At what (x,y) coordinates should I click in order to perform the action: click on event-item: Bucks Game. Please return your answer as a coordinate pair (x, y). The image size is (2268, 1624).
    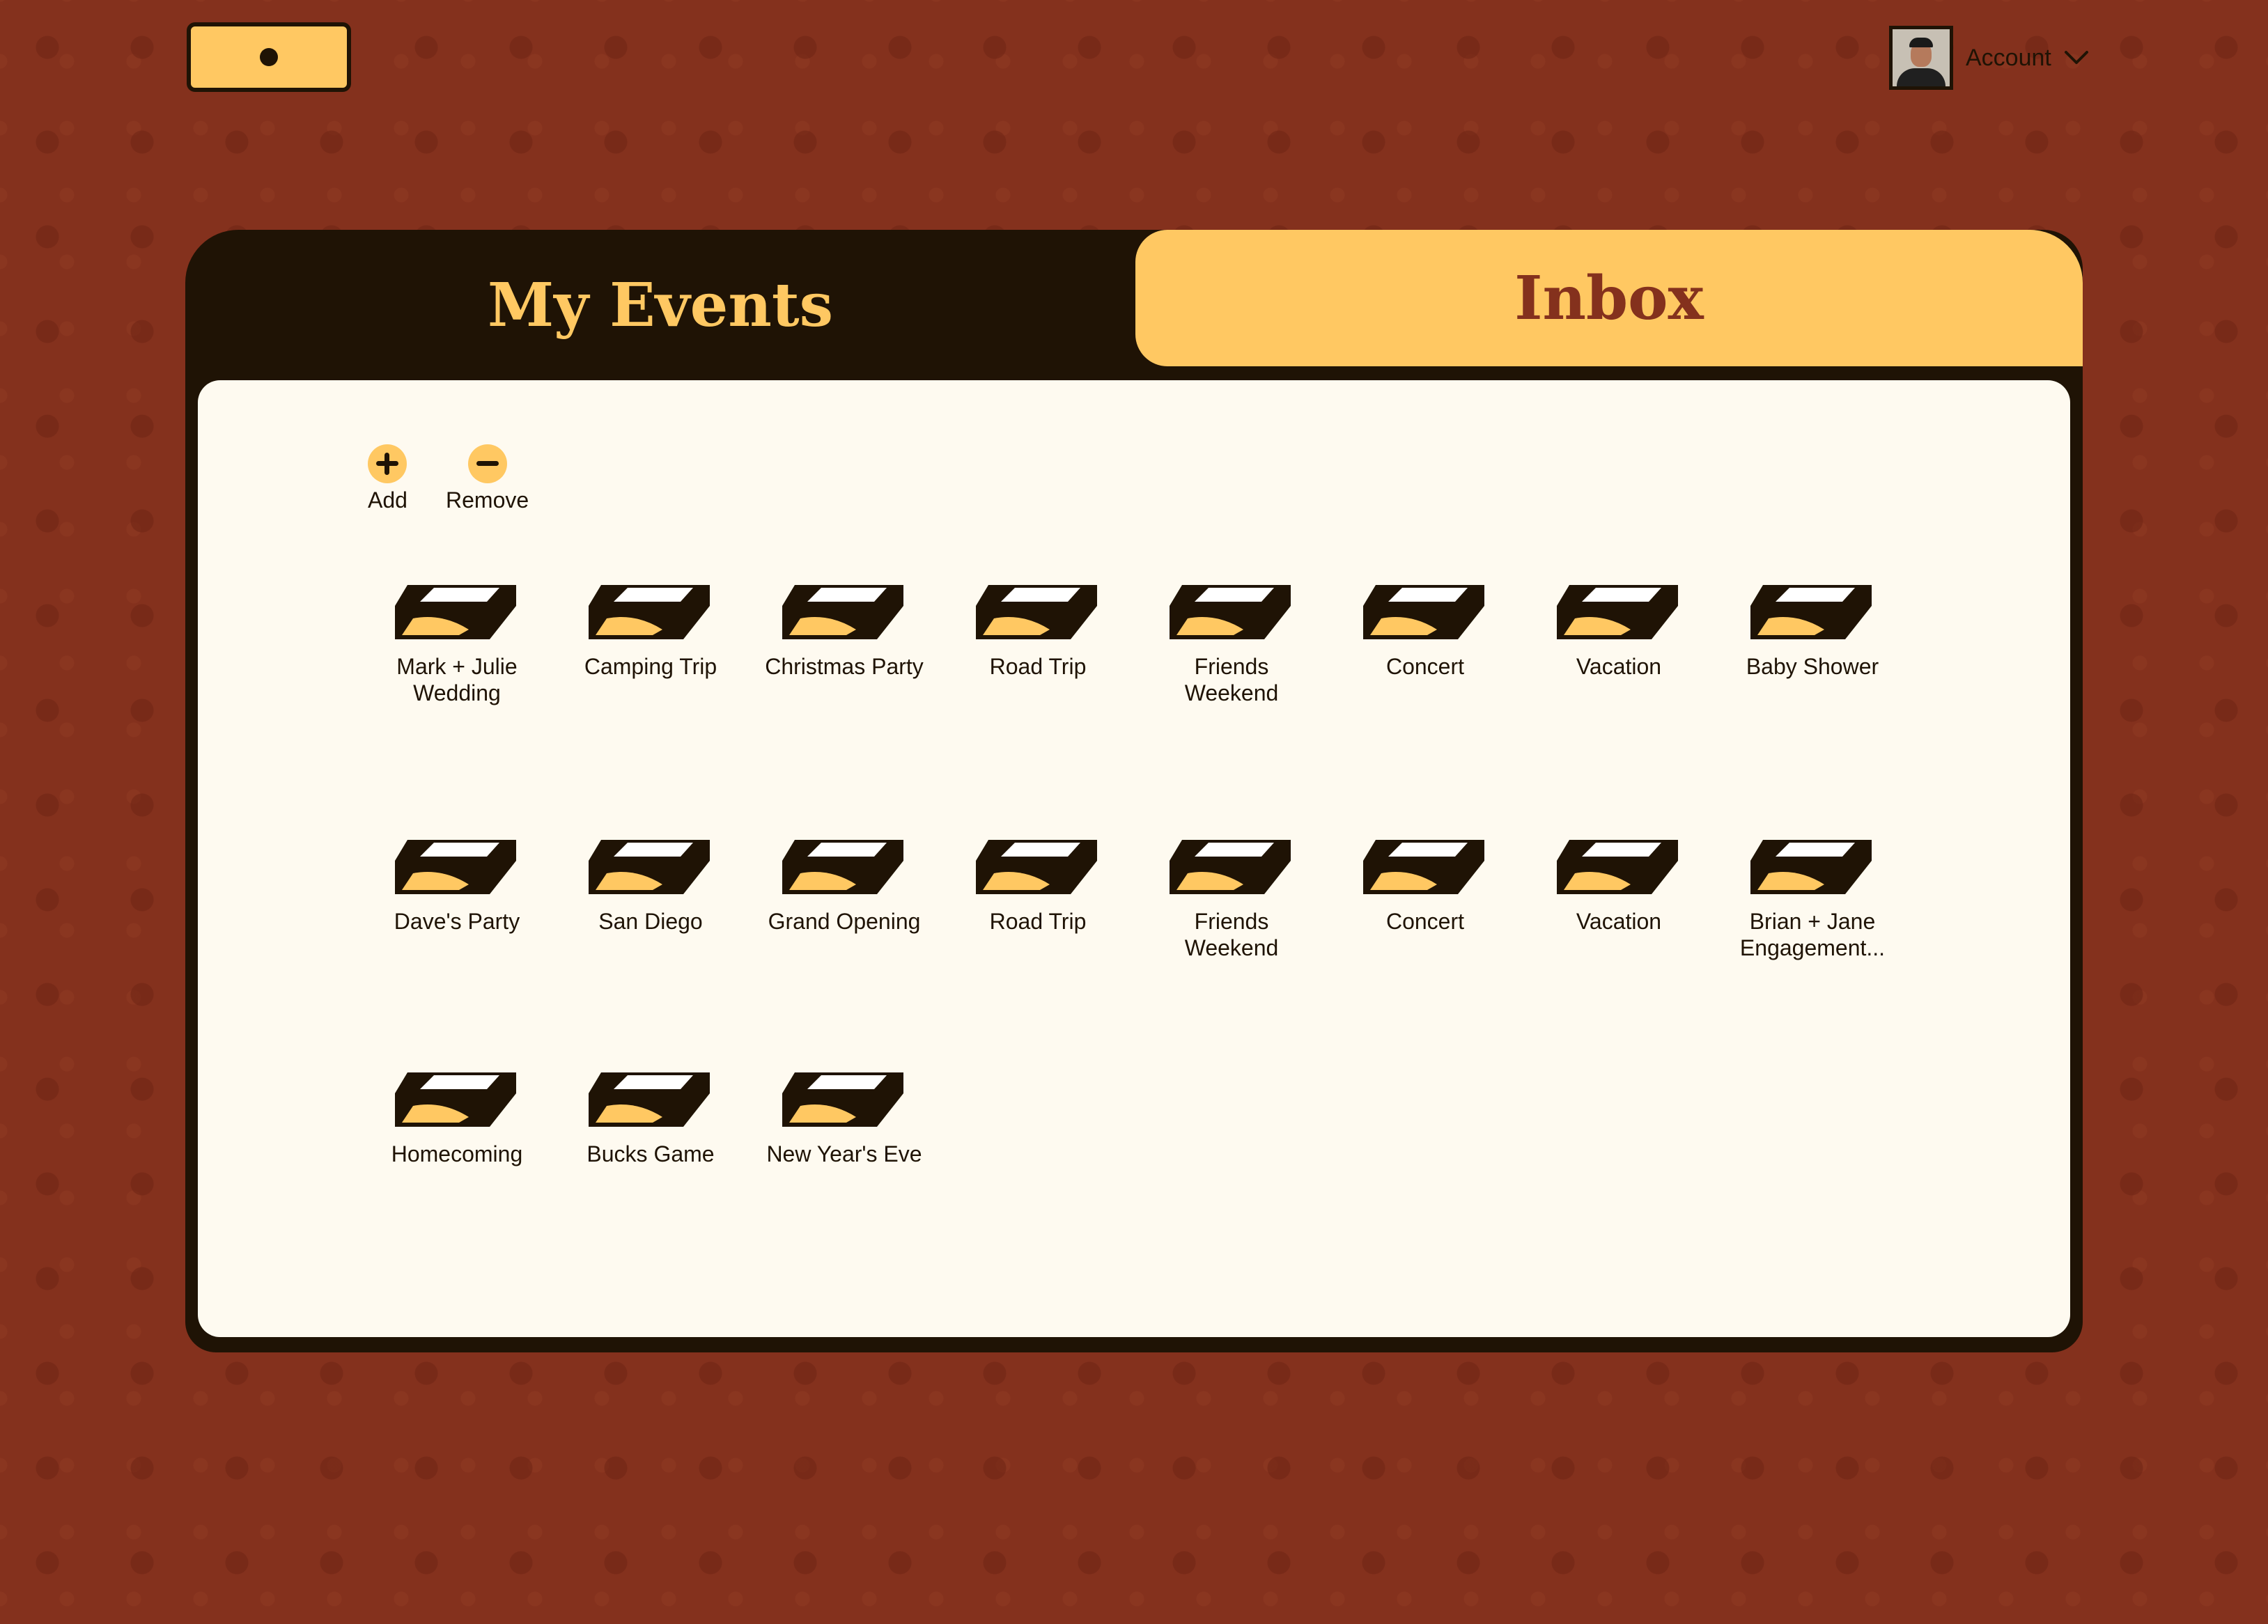
    Looking at the image, I should click on (650, 1116).